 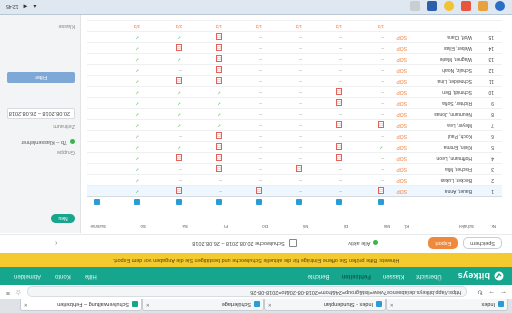 What do you see at coordinates (432, 6) in the screenshot?
I see `word-icon` at bounding box center [432, 6].